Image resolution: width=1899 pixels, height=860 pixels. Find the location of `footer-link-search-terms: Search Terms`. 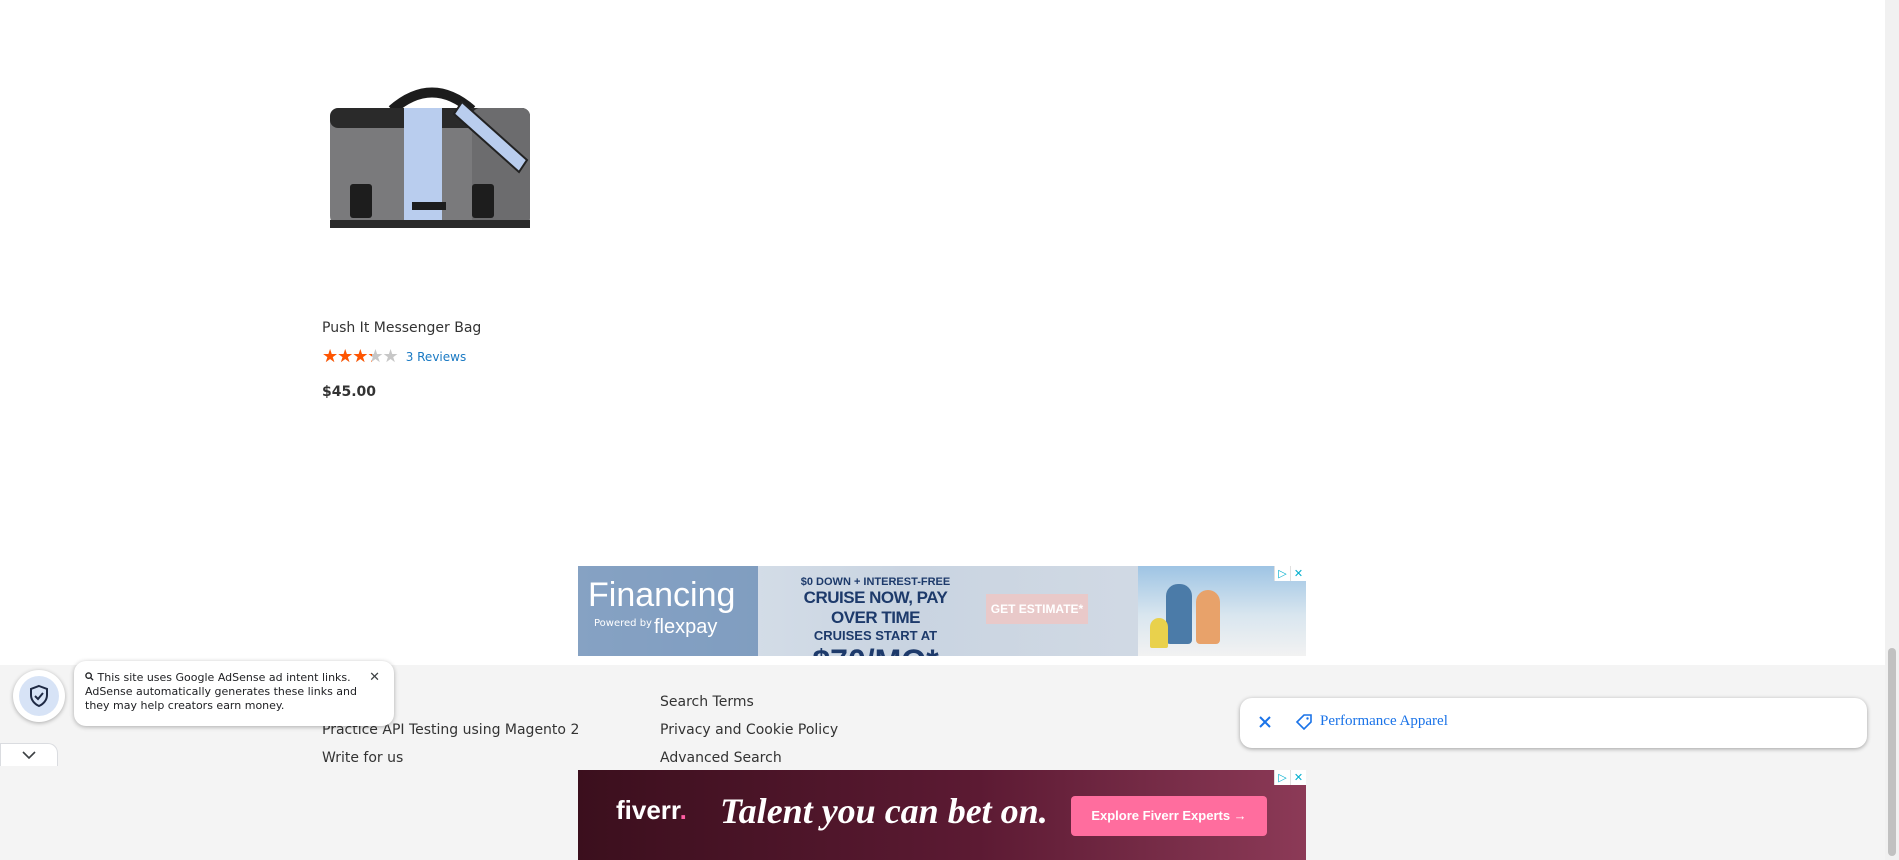

footer-link-search-terms: Search Terms is located at coordinates (707, 702).